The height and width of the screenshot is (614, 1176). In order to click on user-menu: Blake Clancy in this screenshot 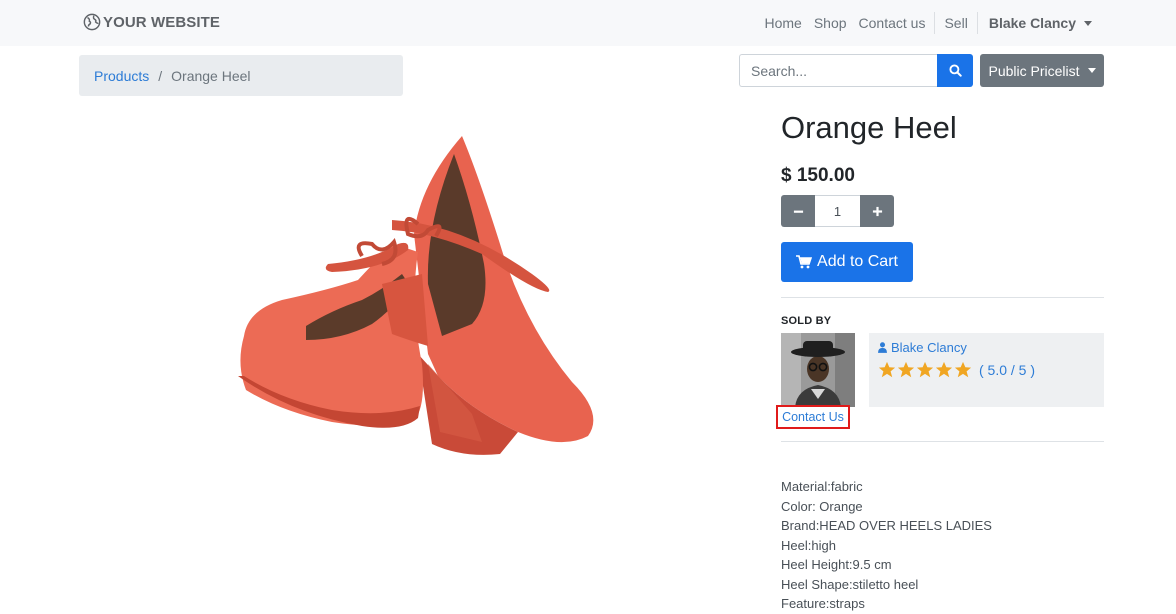, I will do `click(1039, 23)`.